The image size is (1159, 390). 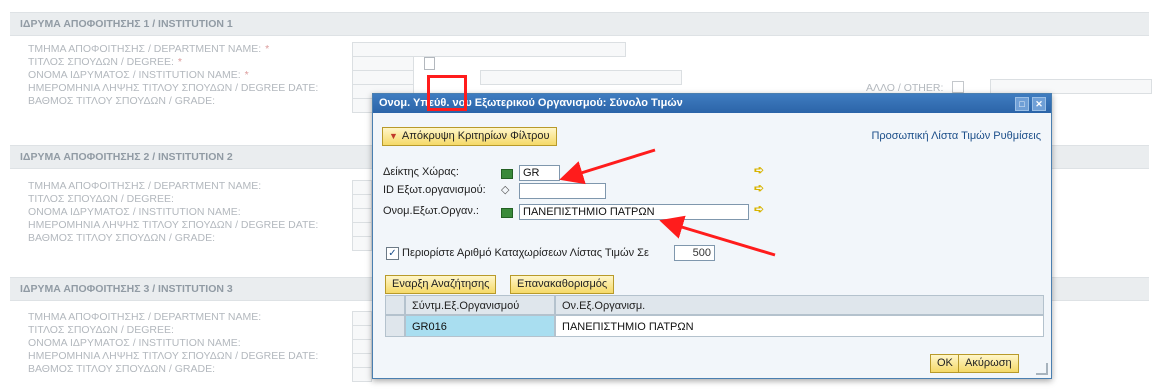 I want to click on annotation-arrows, so click(x=667, y=202).